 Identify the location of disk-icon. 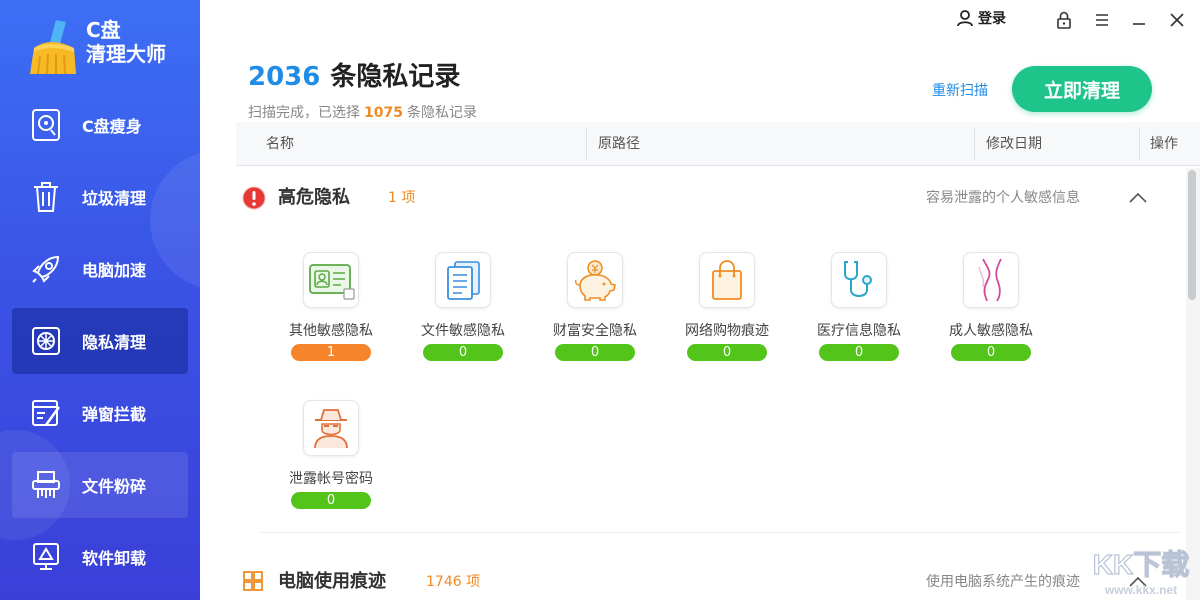
(46, 125).